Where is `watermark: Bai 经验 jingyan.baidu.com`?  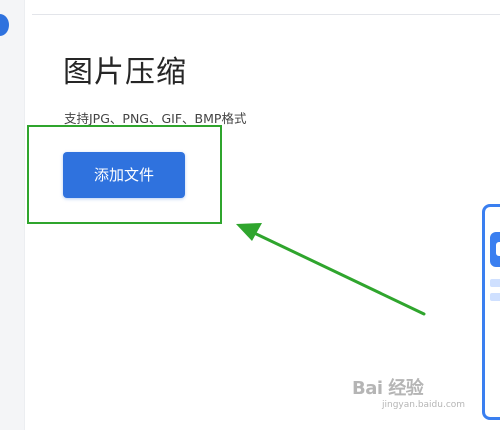 watermark: Bai 经验 jingyan.baidu.com is located at coordinates (417, 395).